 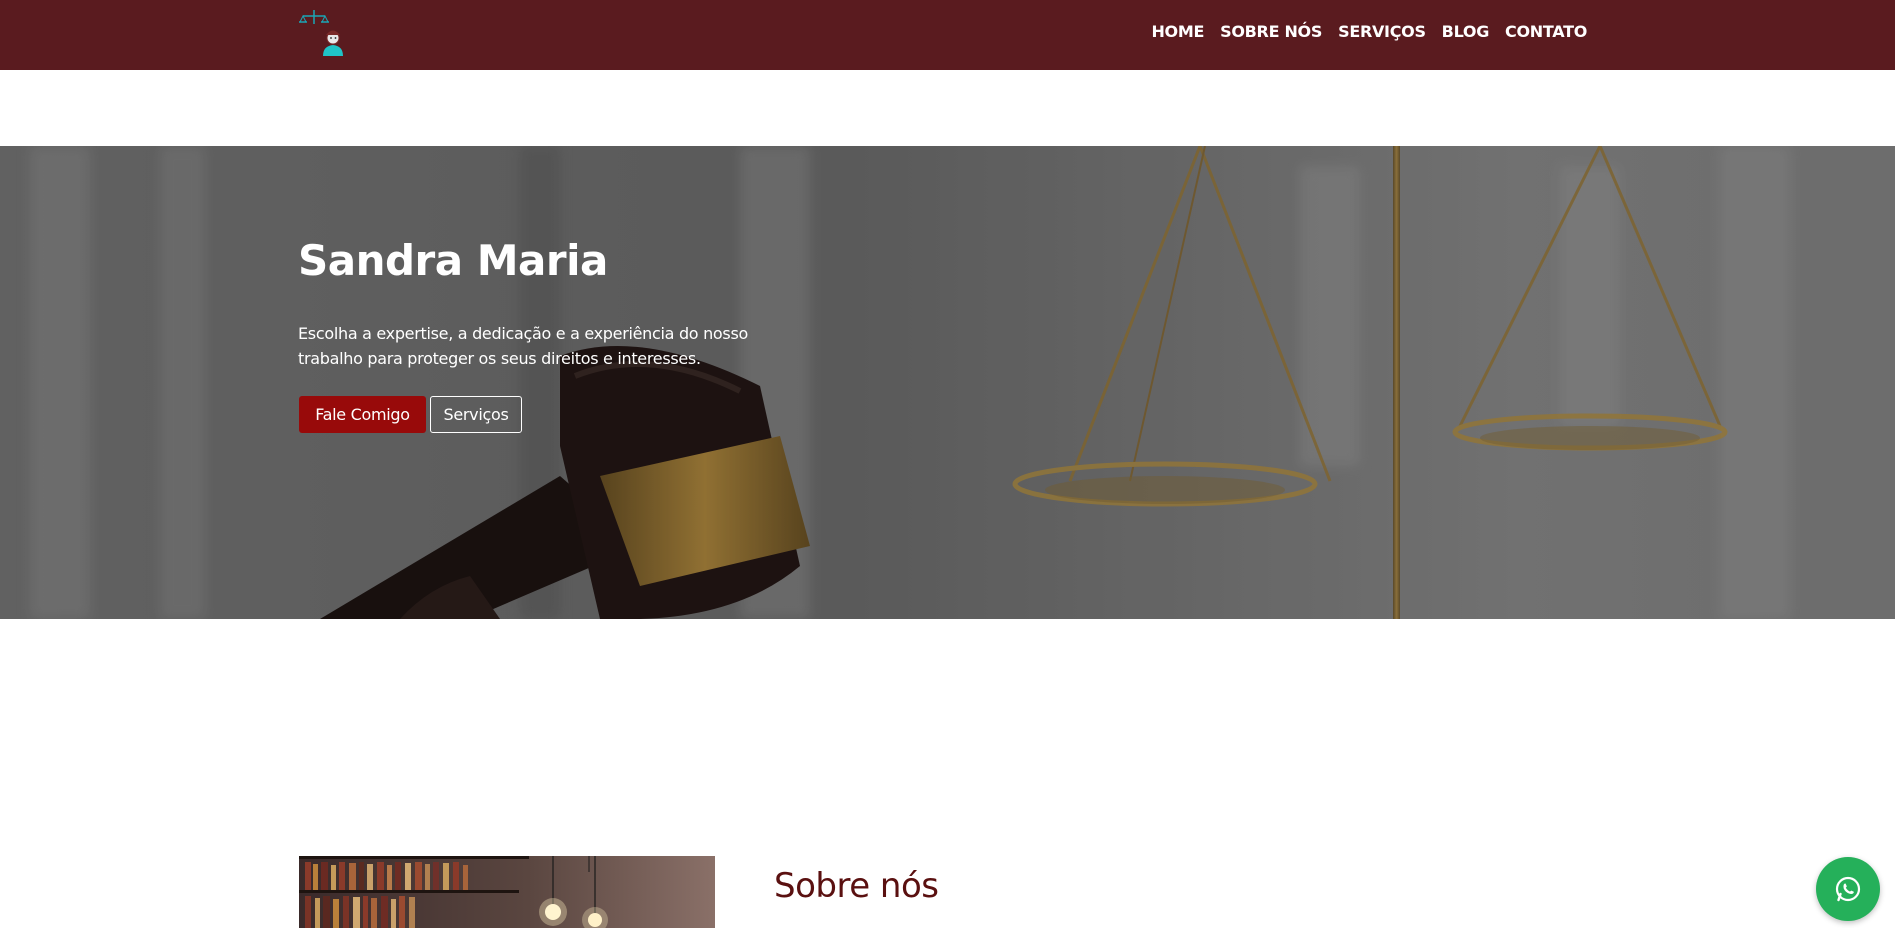 I want to click on nav-home: HOME, so click(x=1177, y=31).